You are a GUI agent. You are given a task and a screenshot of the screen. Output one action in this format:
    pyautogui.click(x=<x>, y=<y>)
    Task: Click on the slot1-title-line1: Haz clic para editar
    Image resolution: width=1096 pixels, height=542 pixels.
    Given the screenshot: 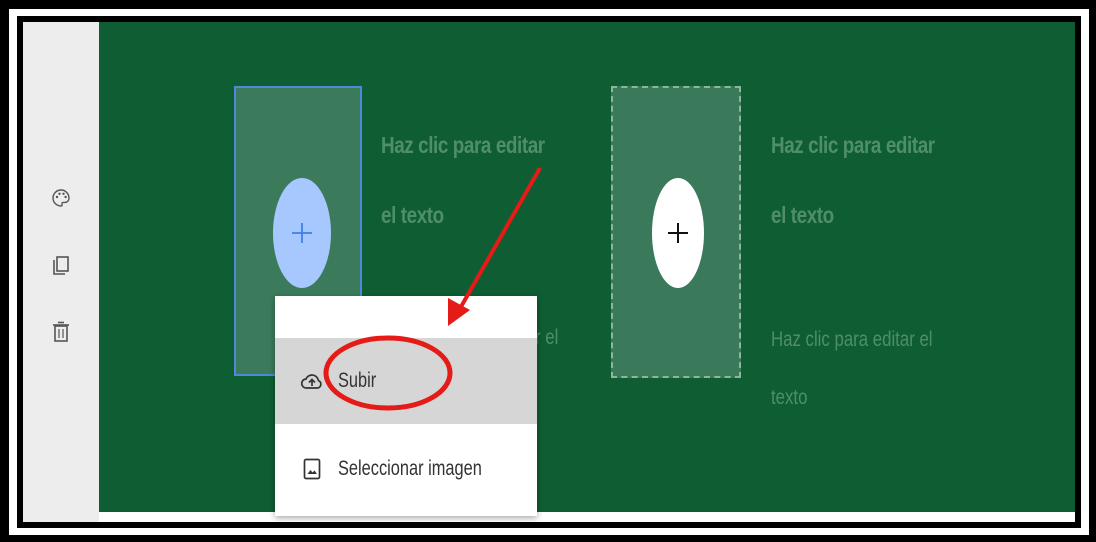 What is the action you would take?
    pyautogui.click(x=463, y=145)
    